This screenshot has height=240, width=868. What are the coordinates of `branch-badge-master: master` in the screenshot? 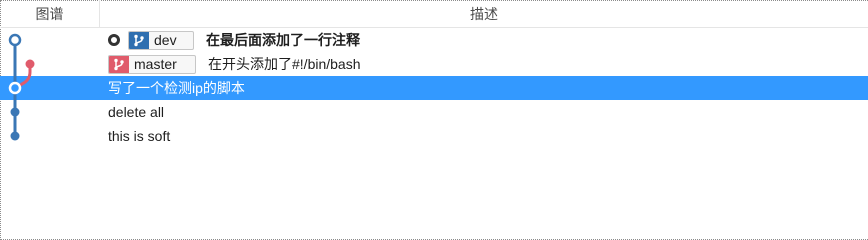 It's located at (152, 64).